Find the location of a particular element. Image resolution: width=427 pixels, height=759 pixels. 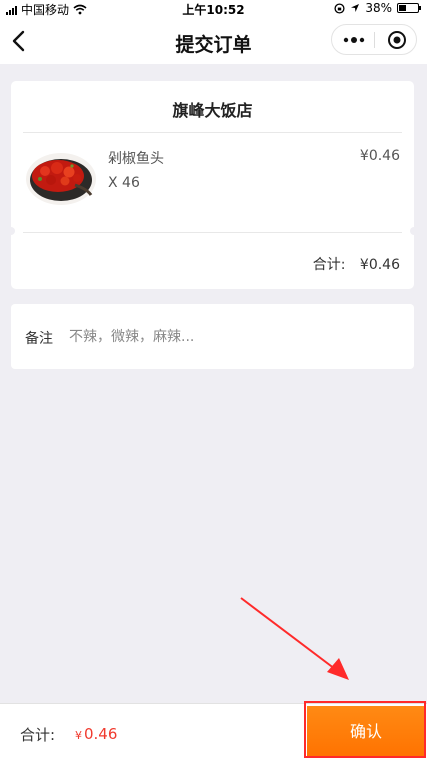

dish-image is located at coordinates (61, 178).